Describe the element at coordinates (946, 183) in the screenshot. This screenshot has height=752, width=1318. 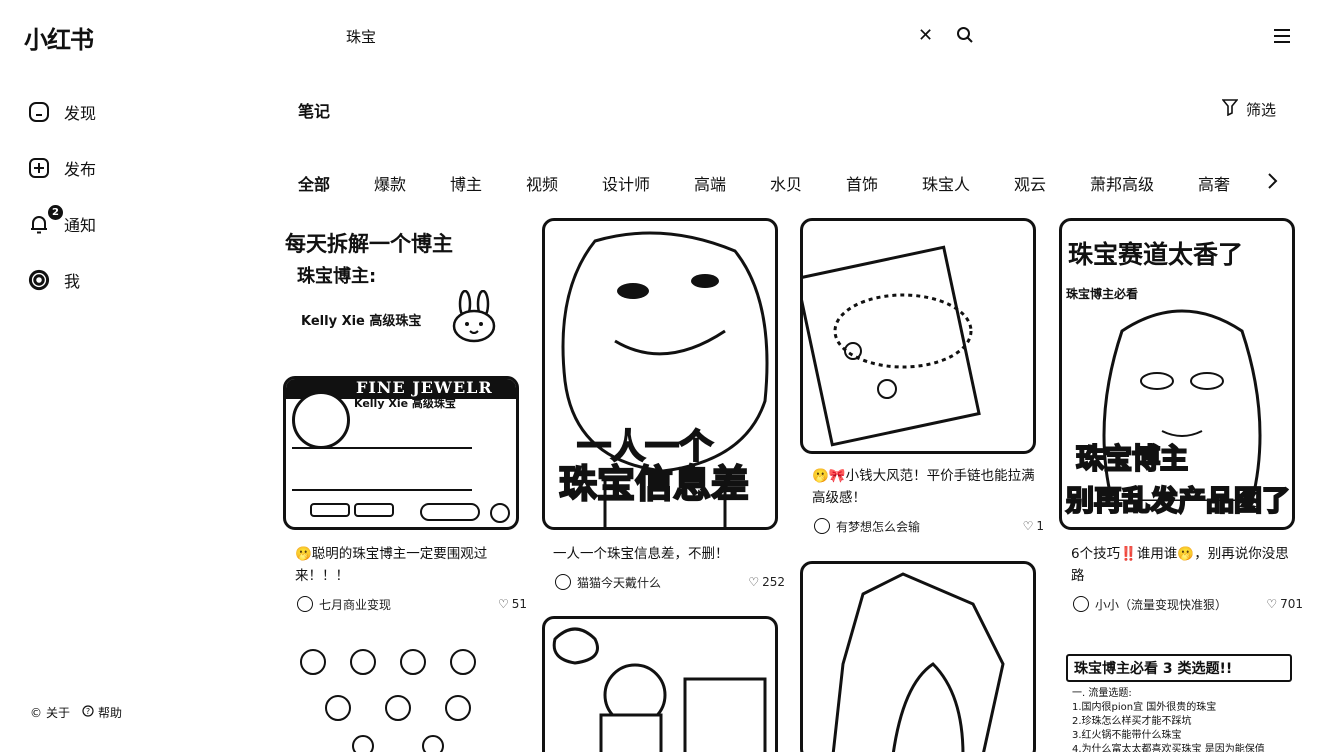
I see `tab-jeweler: 珠宝人` at that location.